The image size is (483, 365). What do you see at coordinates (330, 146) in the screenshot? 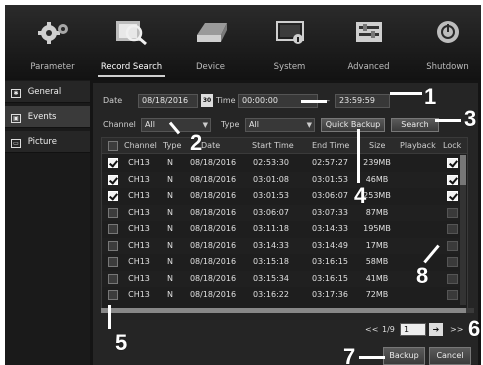
I see `col-end-time: End Time` at bounding box center [330, 146].